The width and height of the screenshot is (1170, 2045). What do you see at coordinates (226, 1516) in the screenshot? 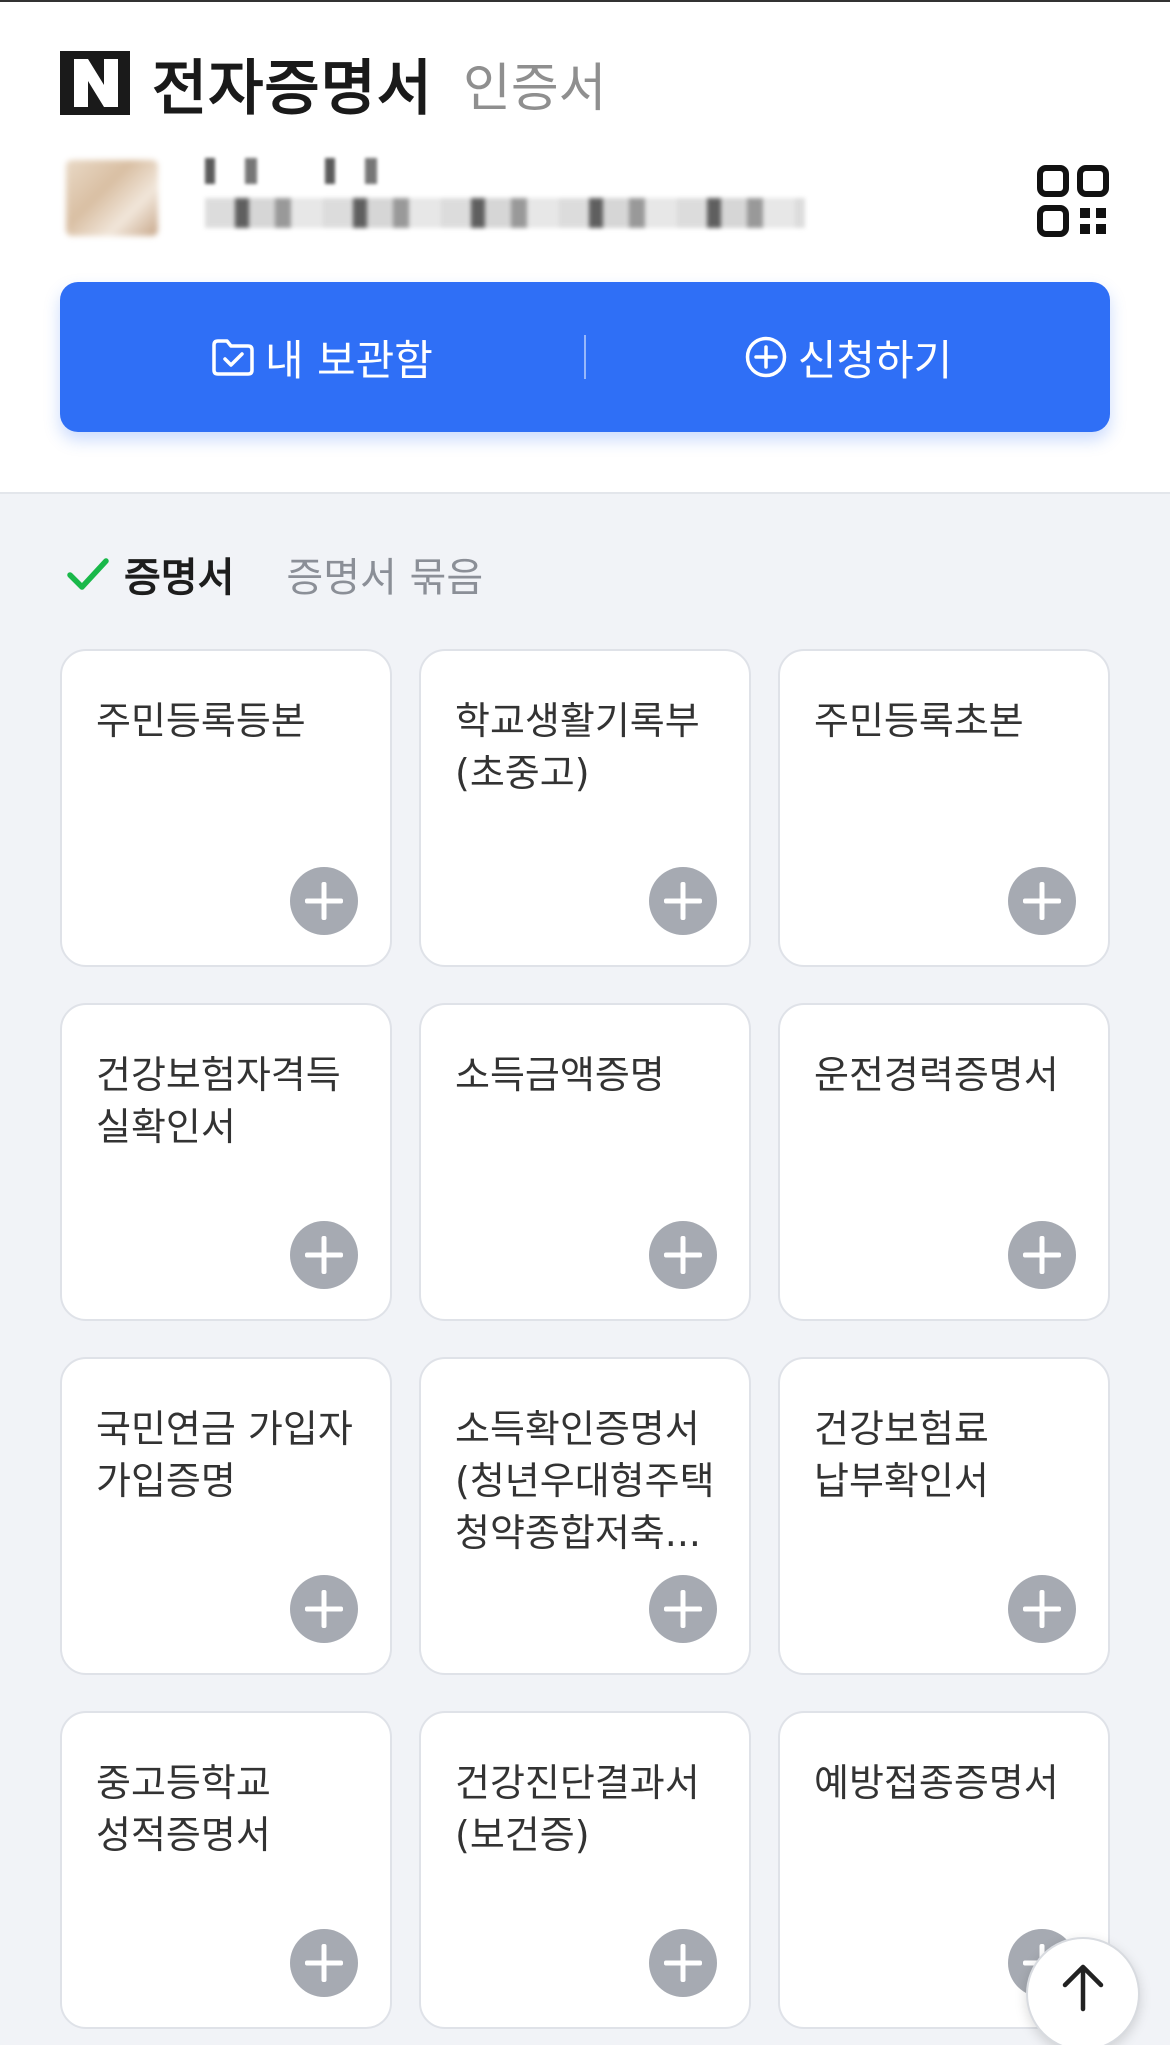
I see `certificate-card: 국민연금 가입자 가입증명` at bounding box center [226, 1516].